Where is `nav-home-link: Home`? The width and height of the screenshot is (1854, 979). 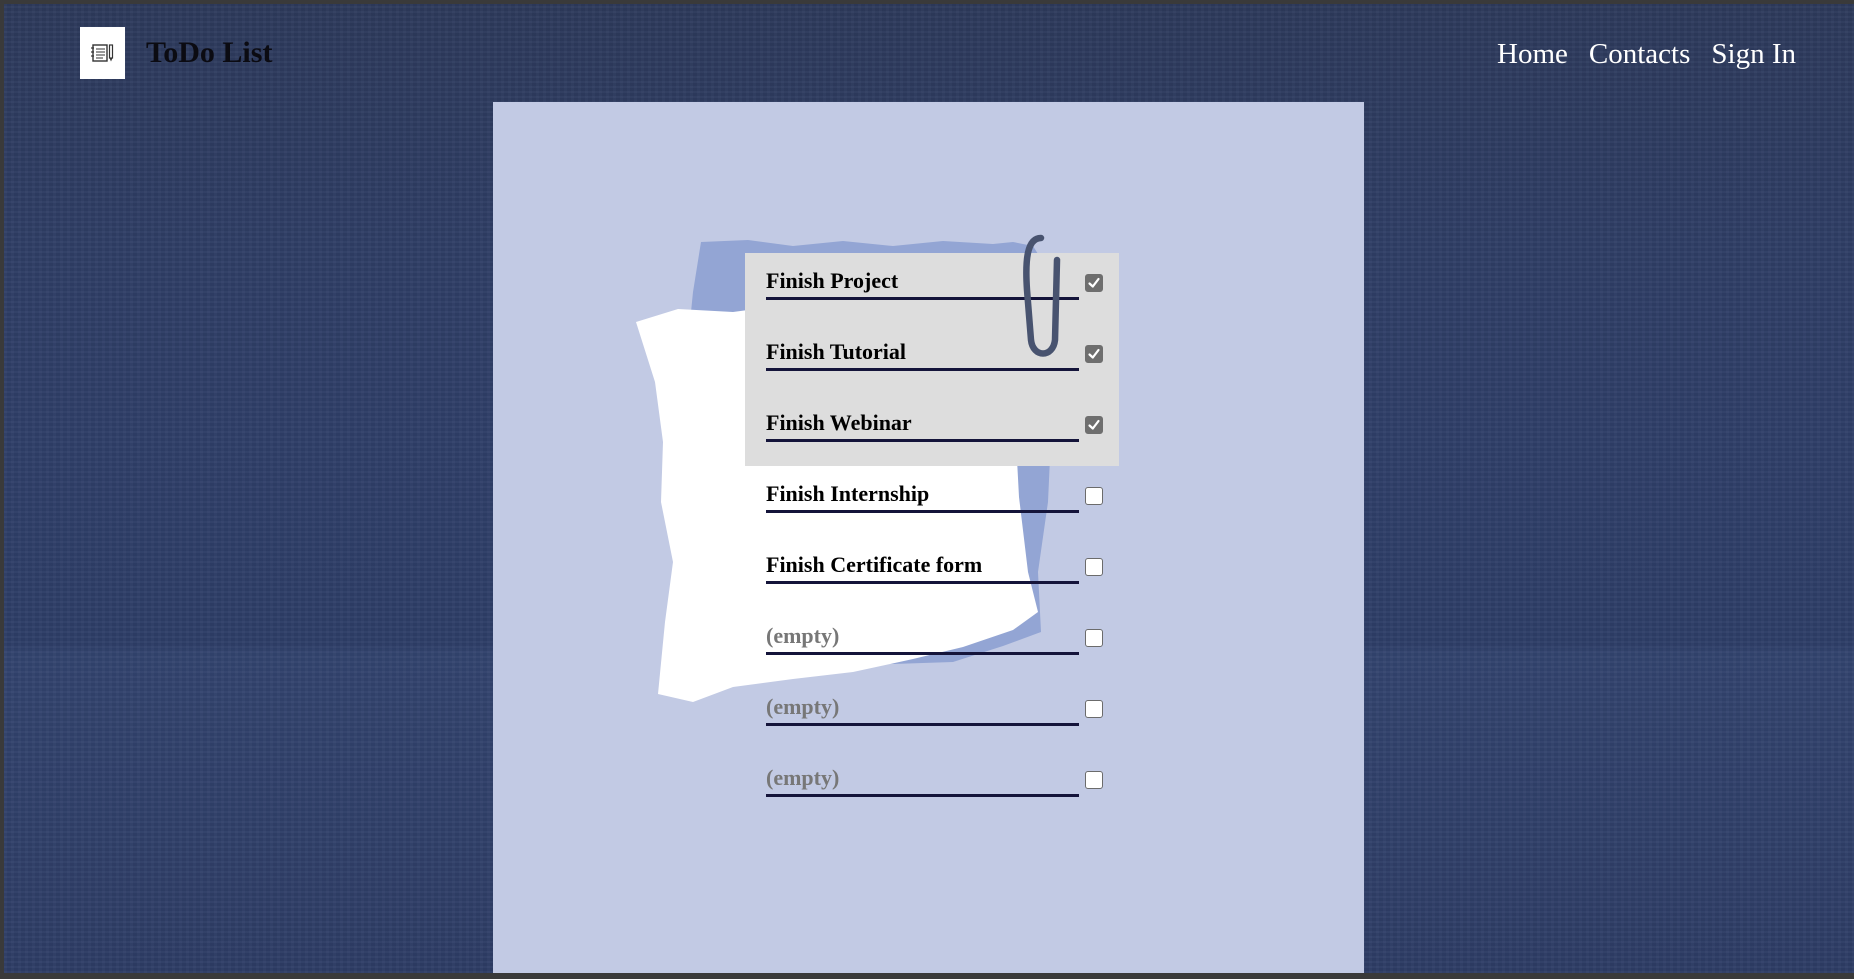
nav-home-link: Home is located at coordinates (1532, 54).